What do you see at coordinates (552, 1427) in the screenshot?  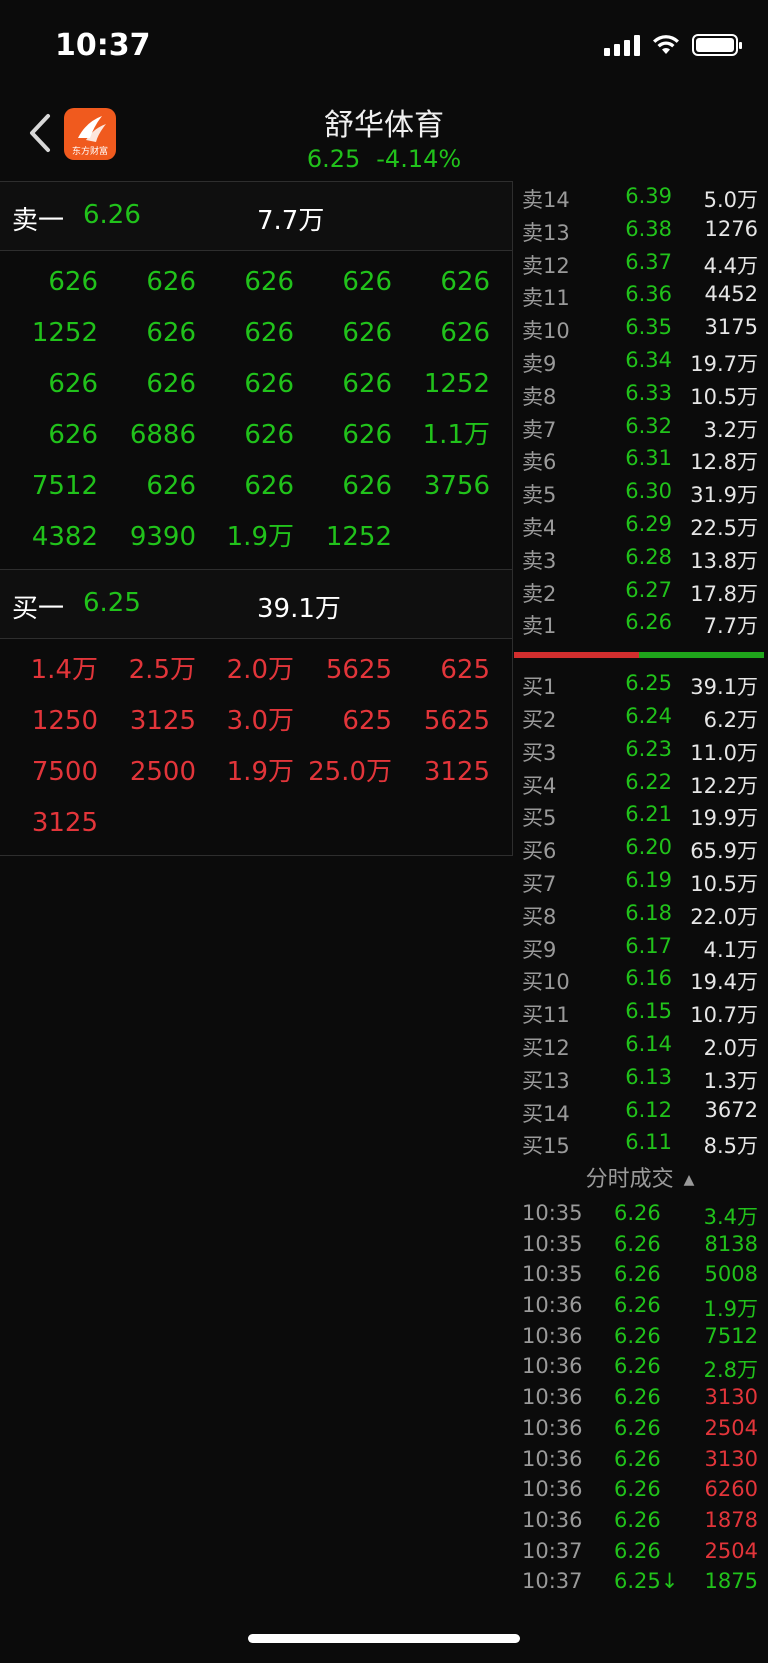 I see `tick-time: 10:36` at bounding box center [552, 1427].